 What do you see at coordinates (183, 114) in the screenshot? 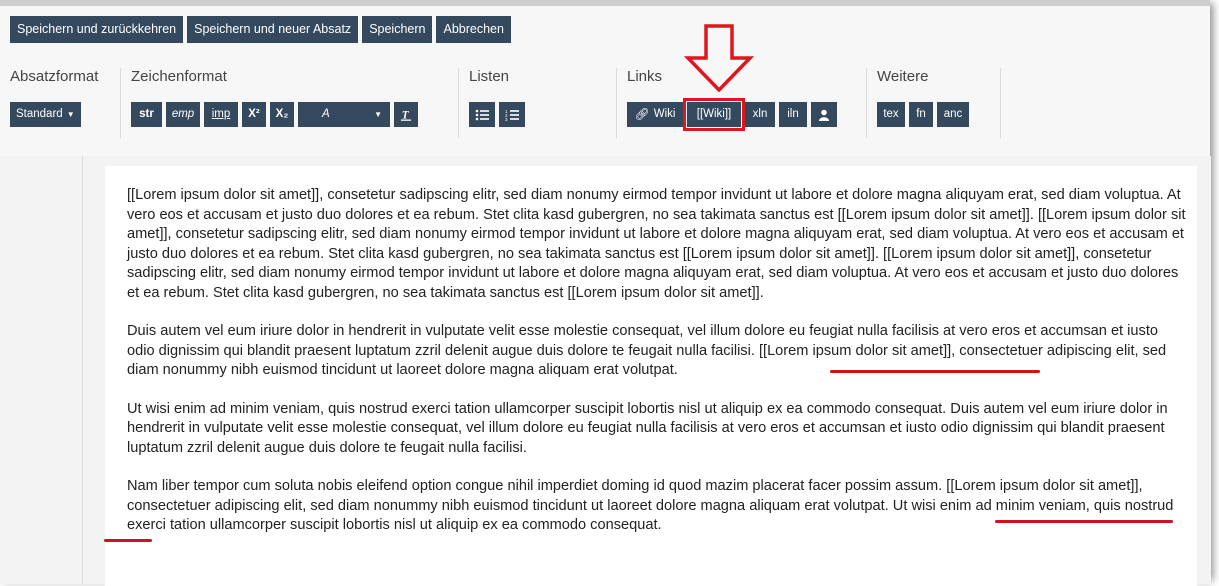
I see `emphasis-button: emp` at bounding box center [183, 114].